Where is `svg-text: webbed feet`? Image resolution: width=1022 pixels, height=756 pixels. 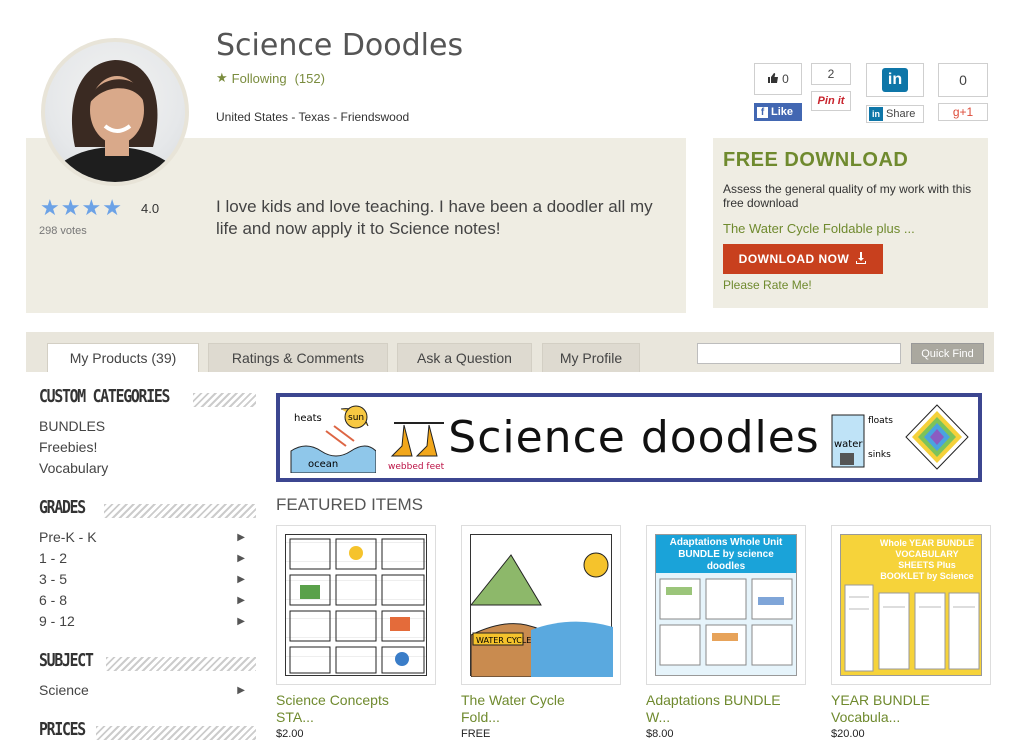 svg-text: webbed feet is located at coordinates (416, 467).